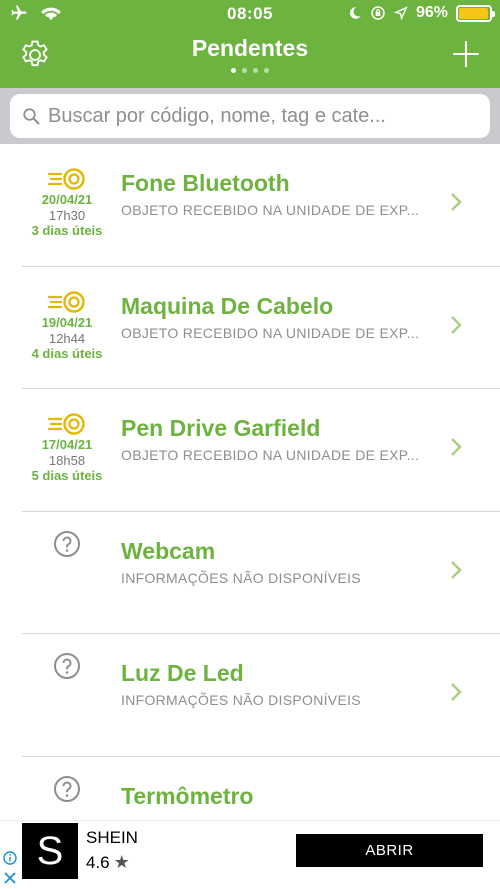 This screenshot has height=889, width=500. Describe the element at coordinates (205, 183) in the screenshot. I see `item-name: Fone Bluetooth` at that location.